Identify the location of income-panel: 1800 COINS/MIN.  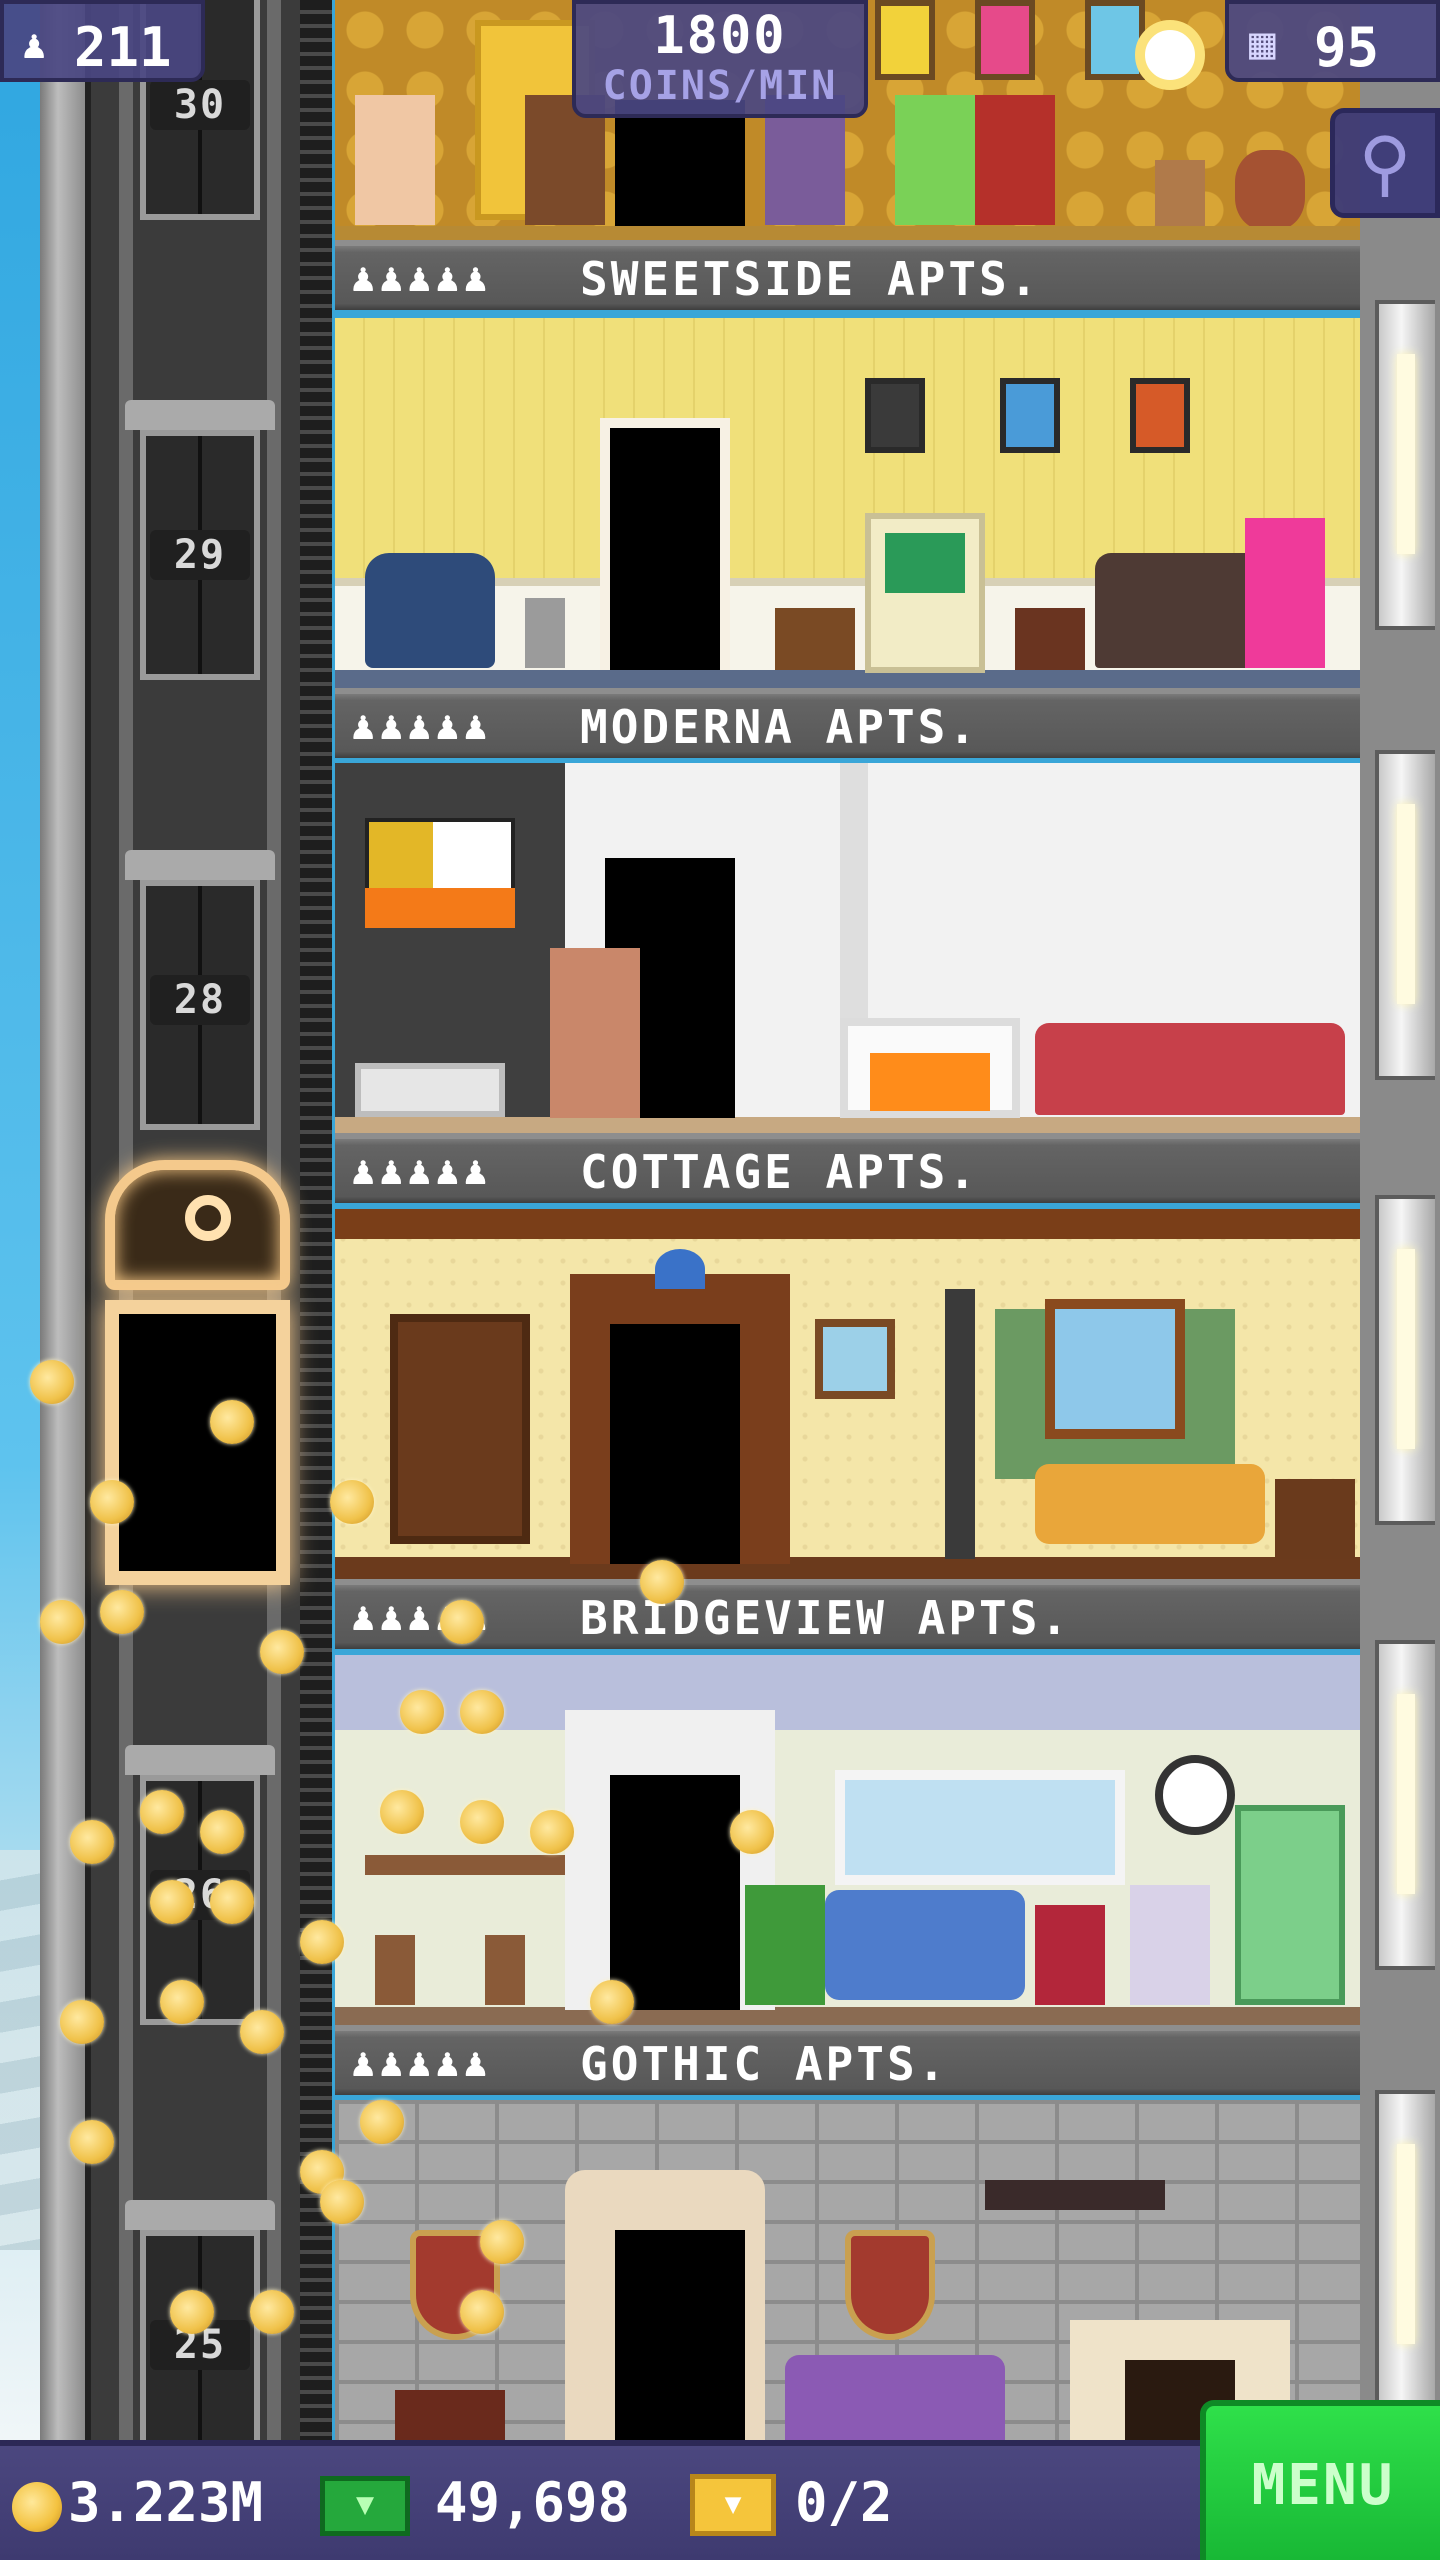
(720, 59).